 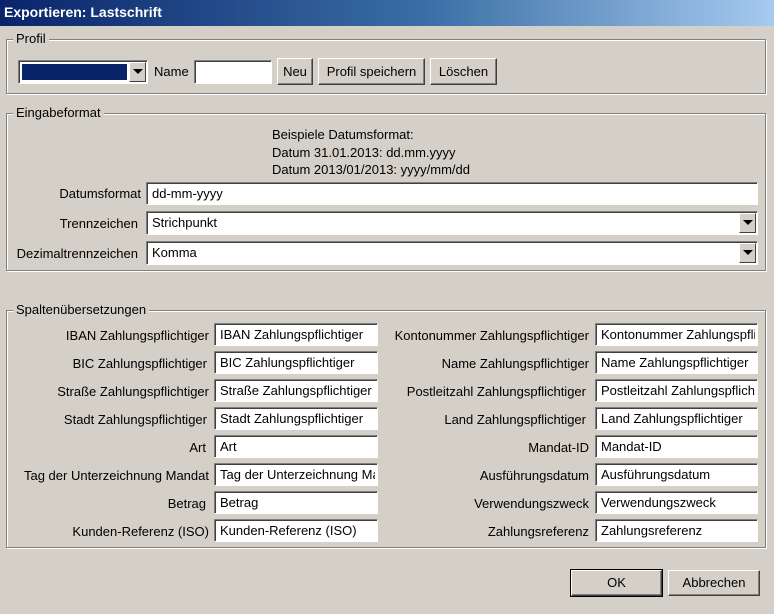 I want to click on date-format-label: Datumsformat, so click(x=100, y=193).